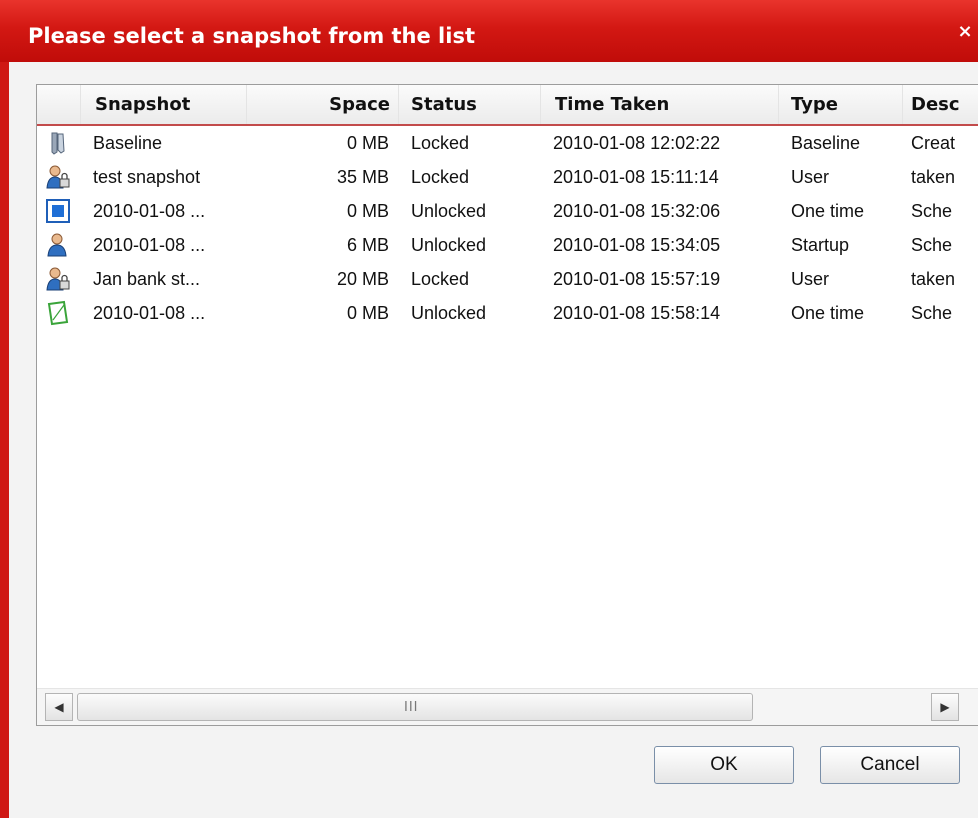  What do you see at coordinates (57, 245) in the screenshot?
I see `startup-user-icon` at bounding box center [57, 245].